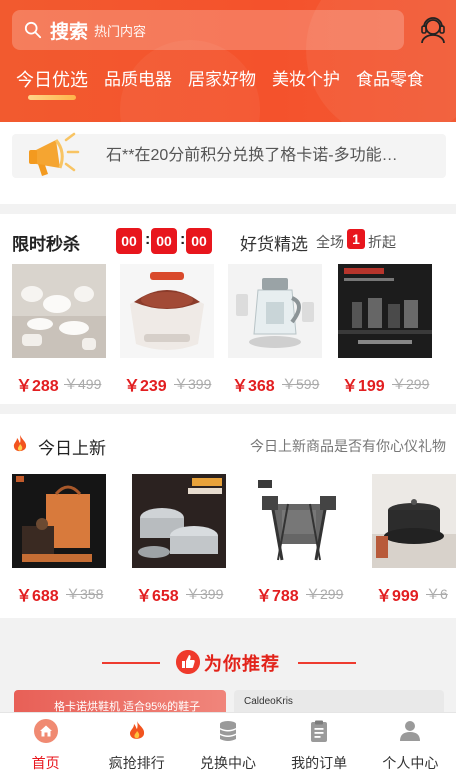  What do you see at coordinates (120, 31) in the screenshot?
I see `search-placeholder: 热门内容` at bounding box center [120, 31].